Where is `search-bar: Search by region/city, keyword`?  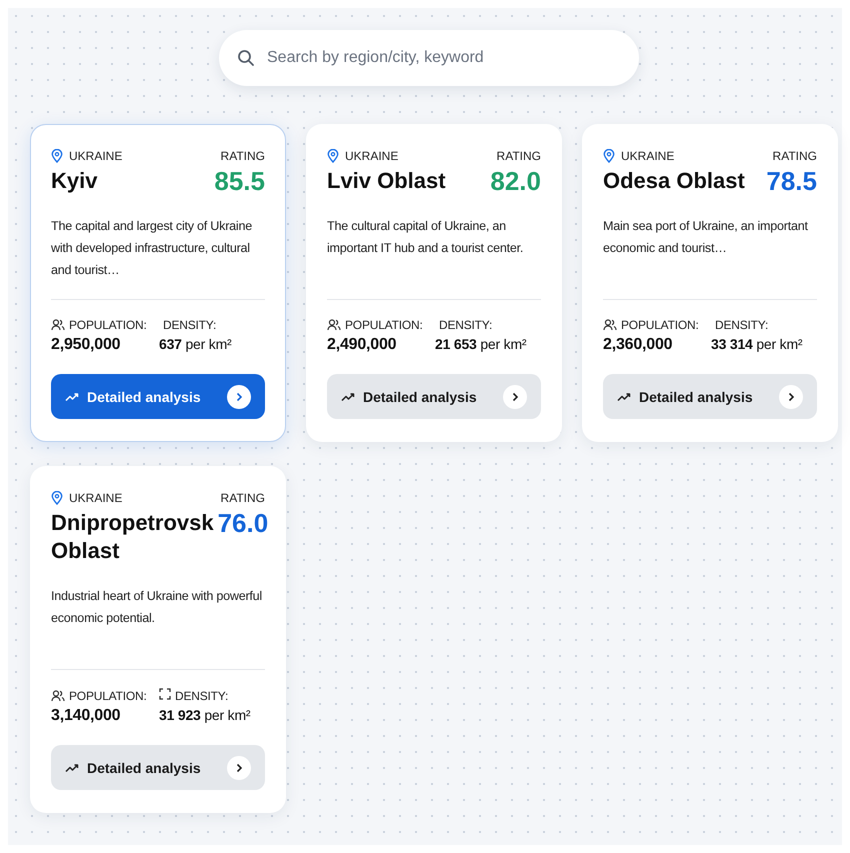 search-bar: Search by region/city, keyword is located at coordinates (429, 58).